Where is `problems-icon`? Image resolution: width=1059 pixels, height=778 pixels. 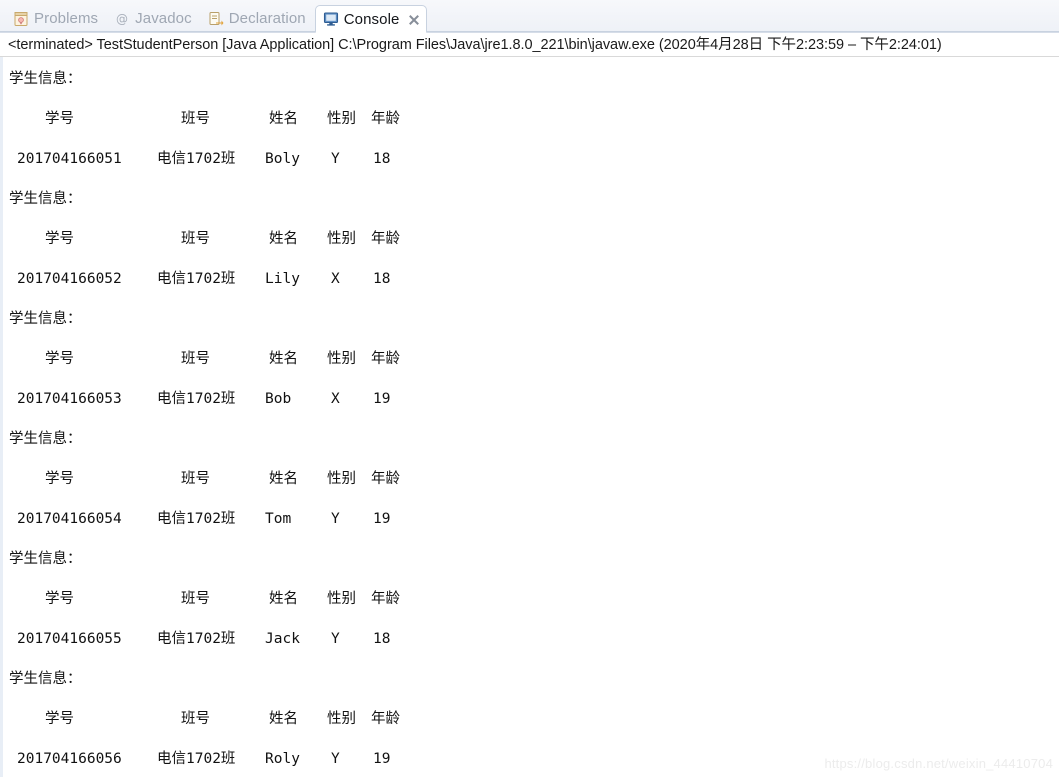 problems-icon is located at coordinates (21, 19).